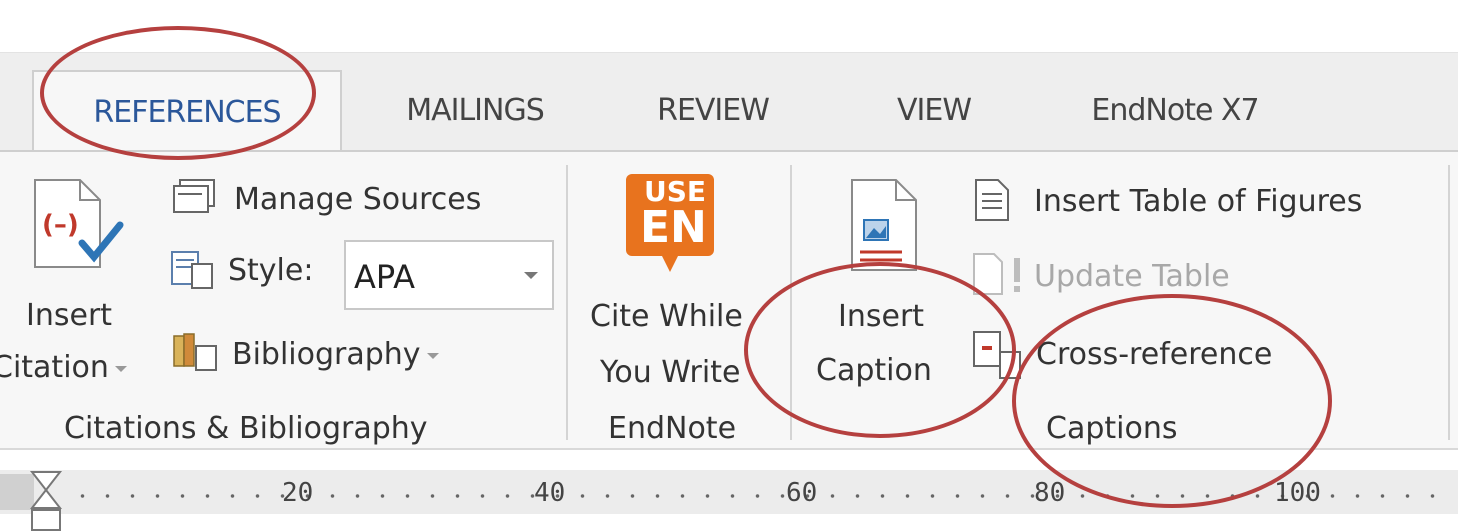  Describe the element at coordinates (992, 200) in the screenshot. I see `table-of-figures-icon` at that location.